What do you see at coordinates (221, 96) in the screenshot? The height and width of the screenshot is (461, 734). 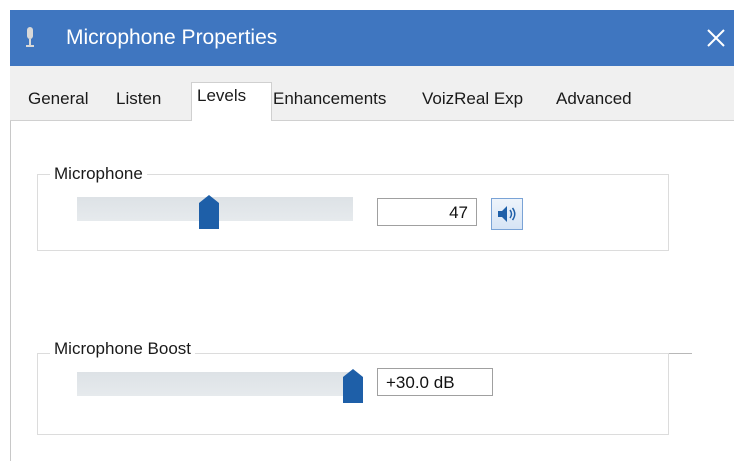 I see `tab-levels: Levels` at bounding box center [221, 96].